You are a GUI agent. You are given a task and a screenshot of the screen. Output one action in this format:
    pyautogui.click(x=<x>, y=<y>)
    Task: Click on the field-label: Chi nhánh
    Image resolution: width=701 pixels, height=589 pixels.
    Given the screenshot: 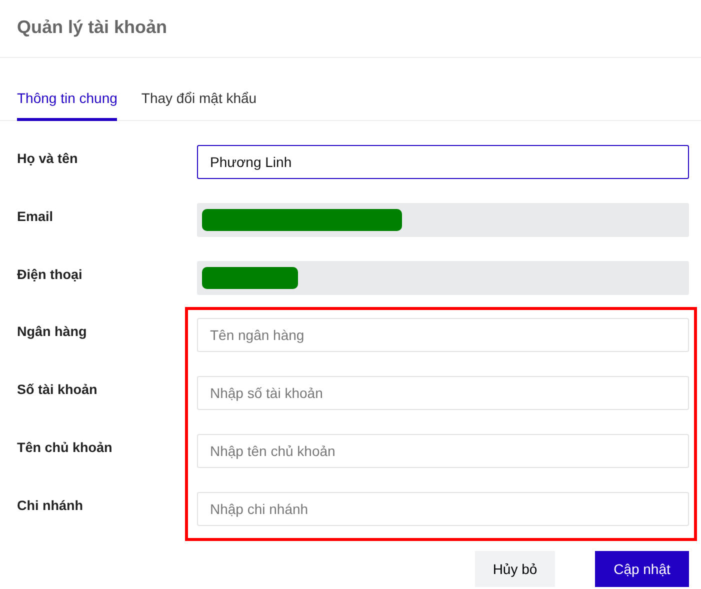 What is the action you would take?
    pyautogui.click(x=50, y=506)
    